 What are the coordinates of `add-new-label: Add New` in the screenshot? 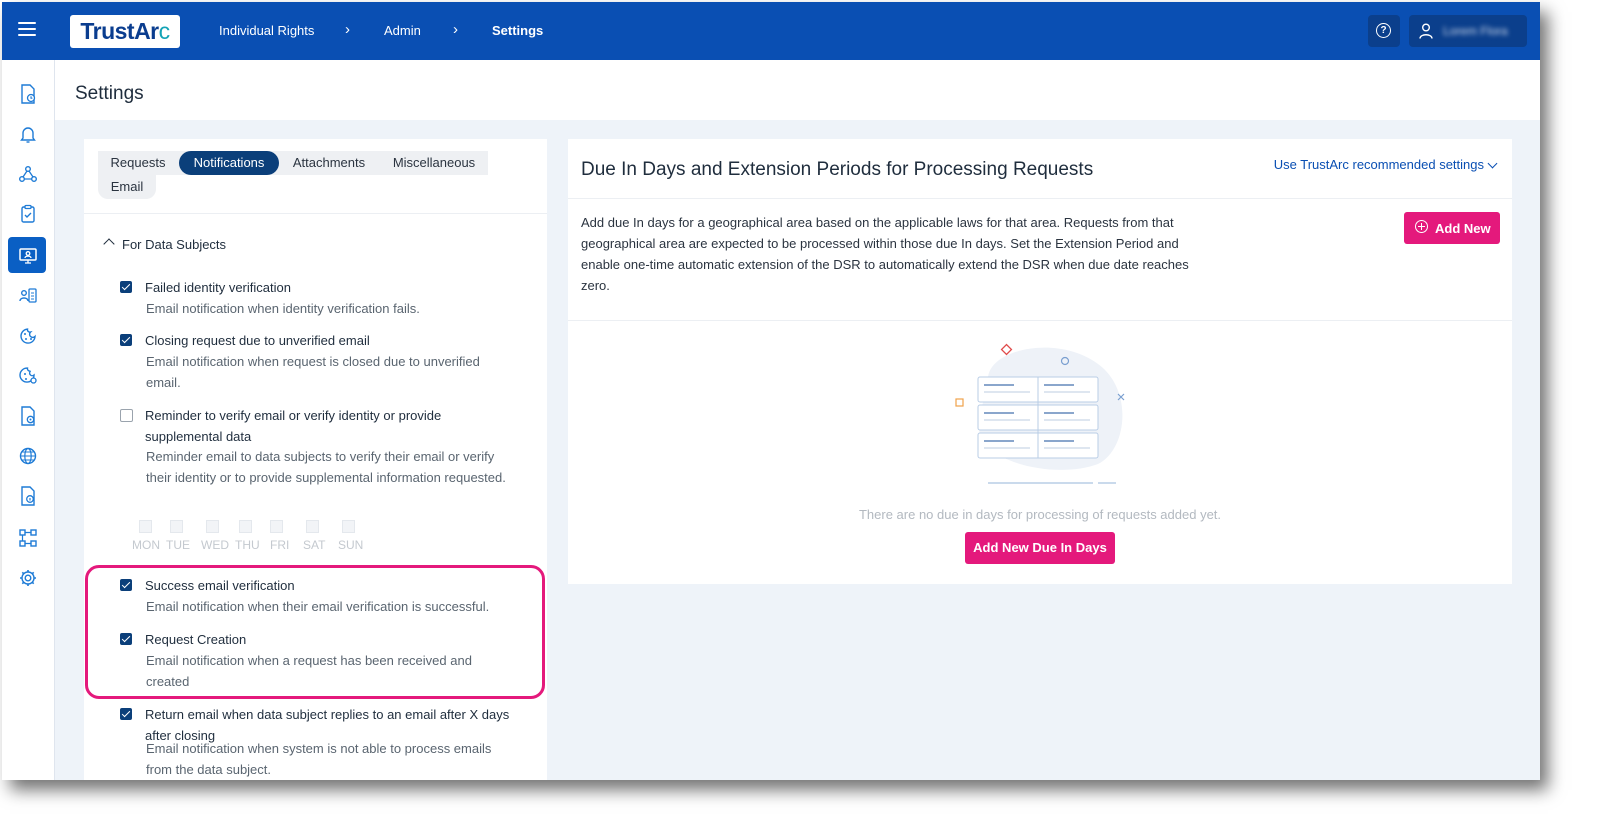 It's located at (1463, 228).